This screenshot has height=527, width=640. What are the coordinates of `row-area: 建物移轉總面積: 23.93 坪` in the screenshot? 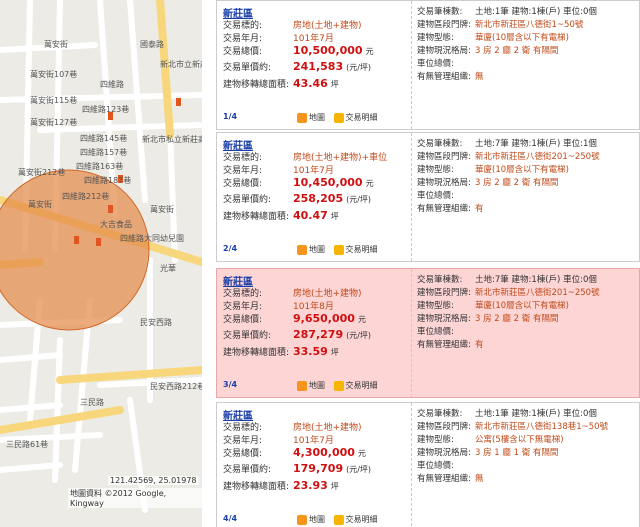 It's located at (281, 485).